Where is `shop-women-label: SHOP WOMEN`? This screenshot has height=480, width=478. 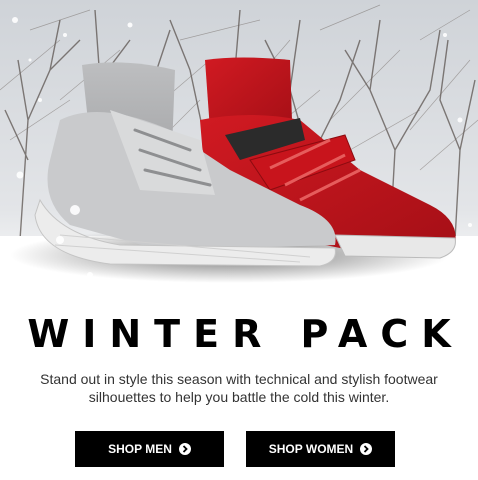 shop-women-label: SHOP WOMEN is located at coordinates (311, 449).